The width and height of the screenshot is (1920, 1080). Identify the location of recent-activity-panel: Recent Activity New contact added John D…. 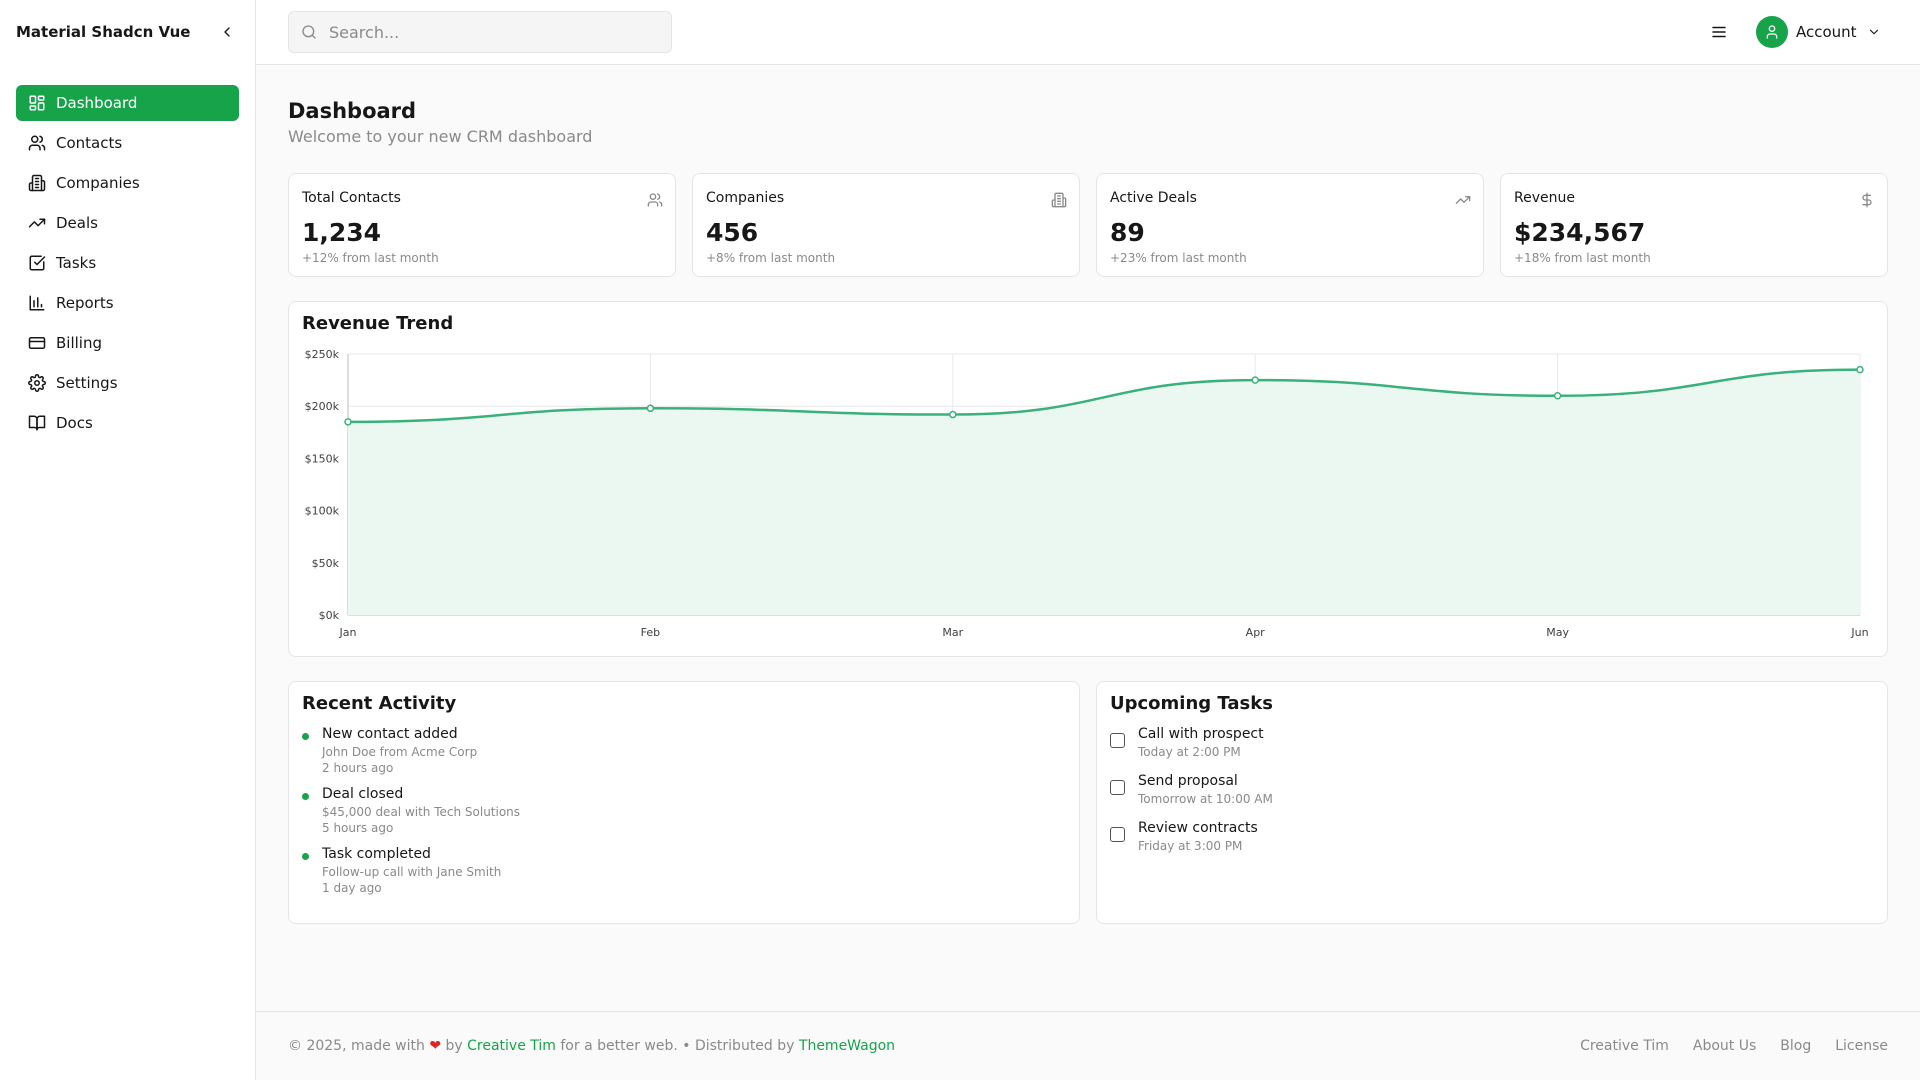
(684, 802).